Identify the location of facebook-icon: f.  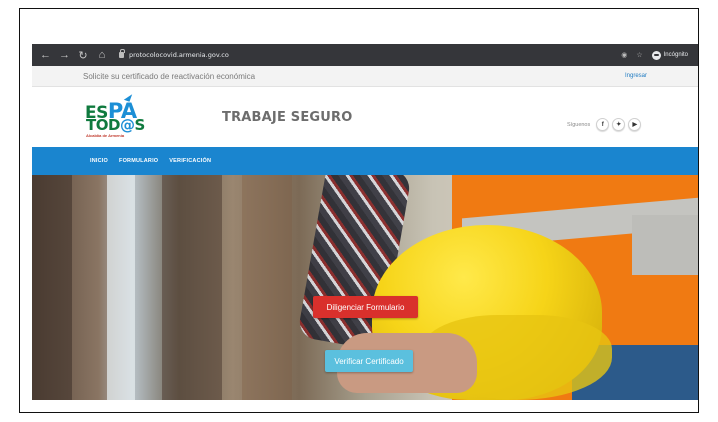
(603, 124).